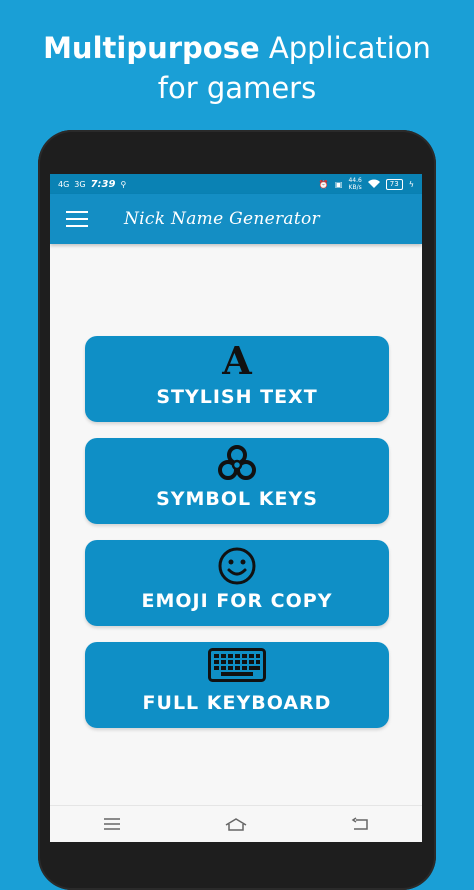  I want to click on vibrate-icon: ▣, so click(338, 184).